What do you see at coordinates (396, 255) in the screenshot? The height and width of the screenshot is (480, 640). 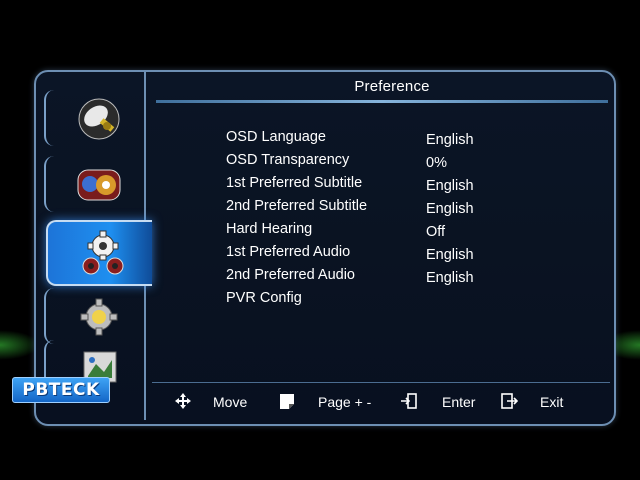 I see `menu-item-1st-preferred-audio: 1st Preferred Audio English` at bounding box center [396, 255].